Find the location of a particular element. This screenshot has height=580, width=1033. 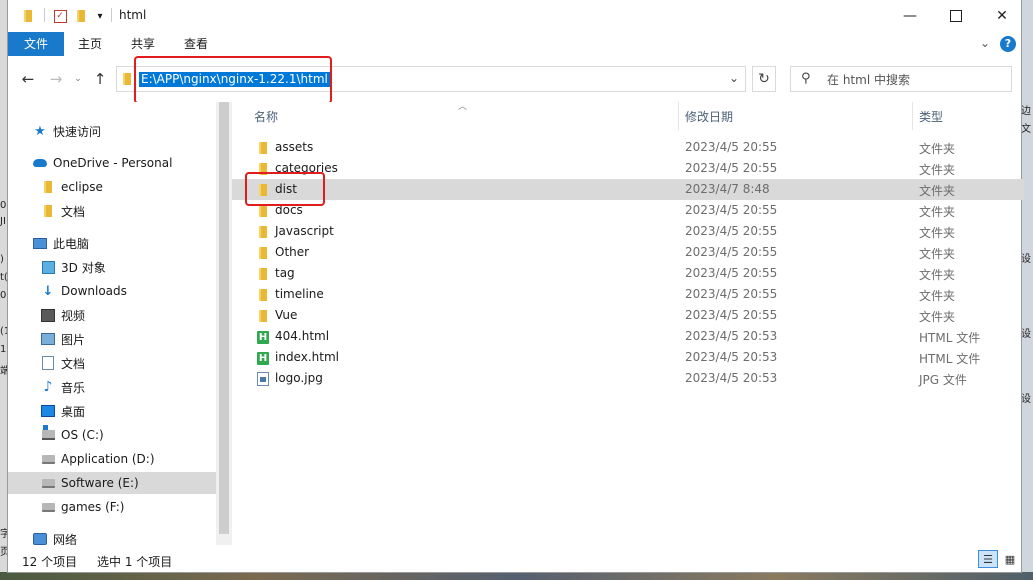

column-header-name: 名称 is located at coordinates (464, 116).